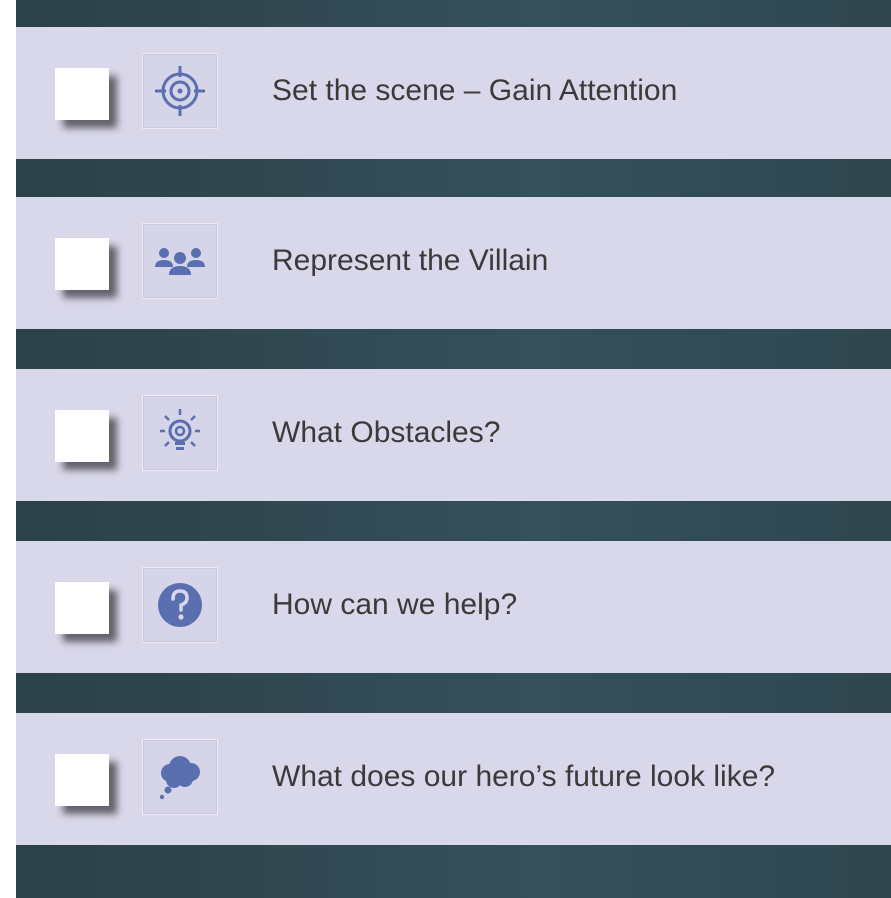 This screenshot has width=891, height=898. I want to click on checklist-item-obstacles: What Obstacles?, so click(453, 435).